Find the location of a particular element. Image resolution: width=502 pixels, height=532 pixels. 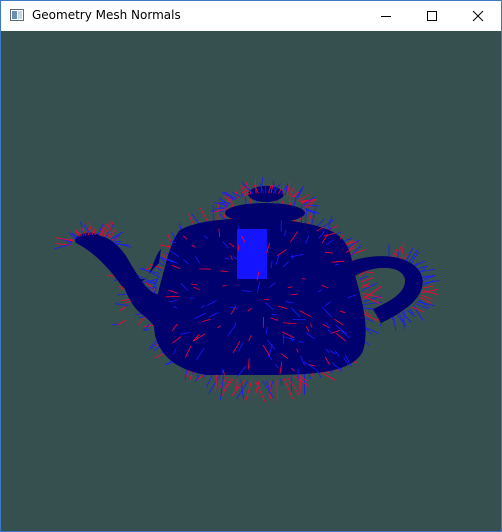

teapot-lid is located at coordinates (265, 213).